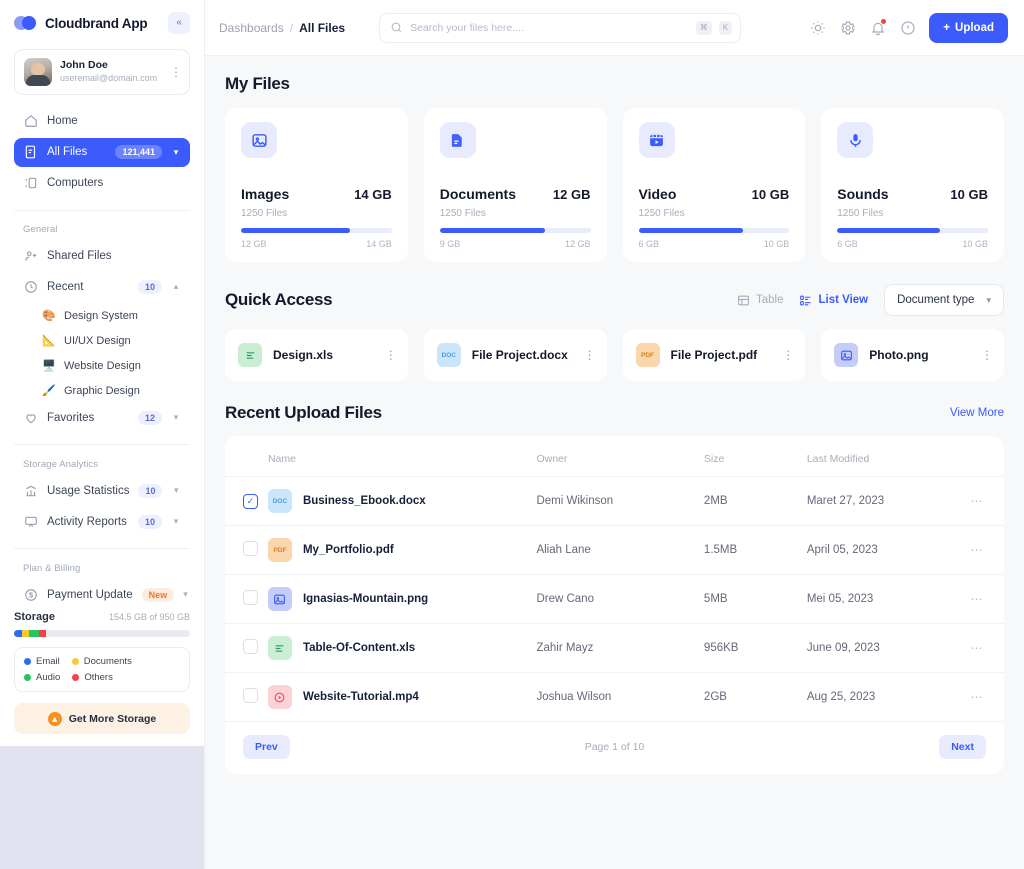 Image resolution: width=1024 pixels, height=869 pixels. What do you see at coordinates (316, 355) in the screenshot?
I see `quick-access-item: Design.xls ⋮` at bounding box center [316, 355].